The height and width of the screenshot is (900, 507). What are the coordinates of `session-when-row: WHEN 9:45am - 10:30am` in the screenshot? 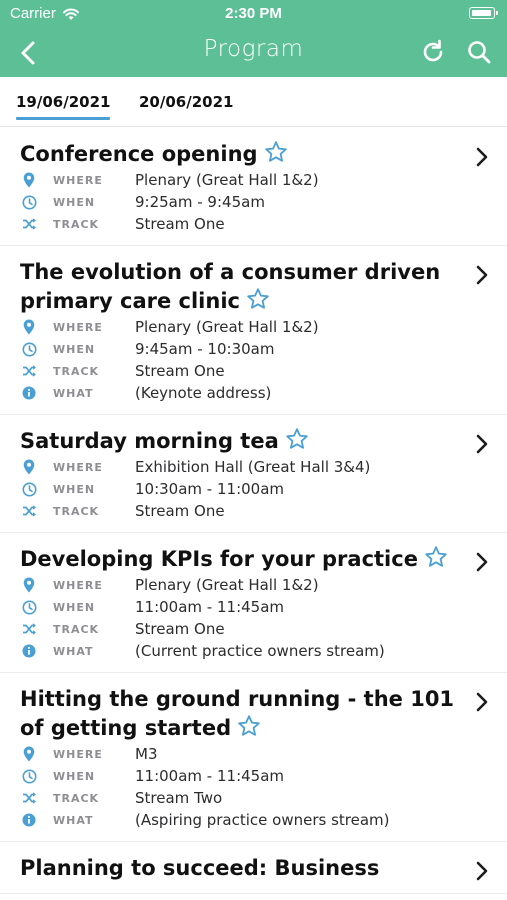 It's located at (243, 349).